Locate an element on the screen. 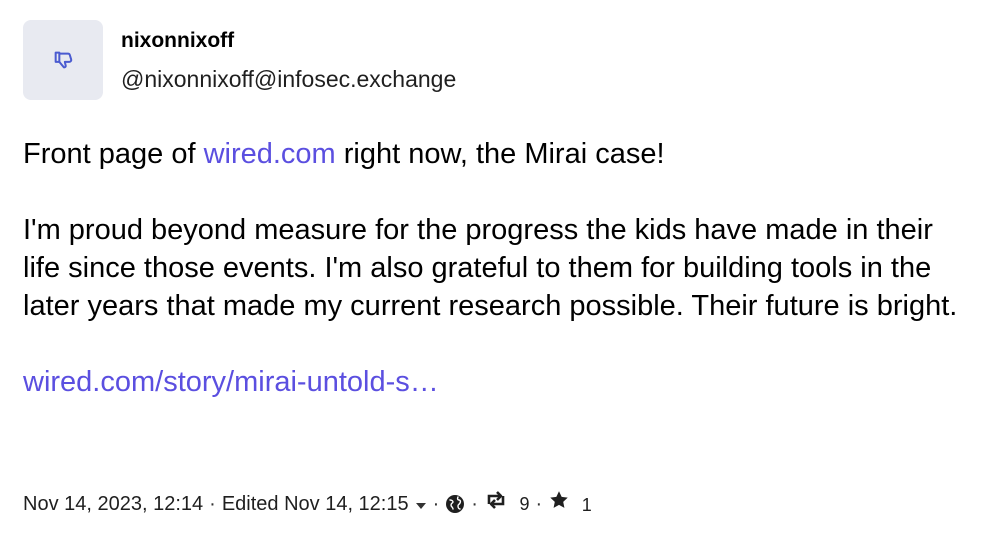 The image size is (1000, 544). post-line1-prefix: Front page of is located at coordinates (113, 154).